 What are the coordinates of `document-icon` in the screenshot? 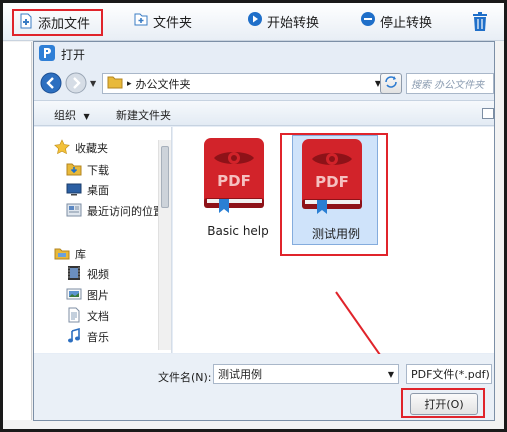 It's located at (74, 316).